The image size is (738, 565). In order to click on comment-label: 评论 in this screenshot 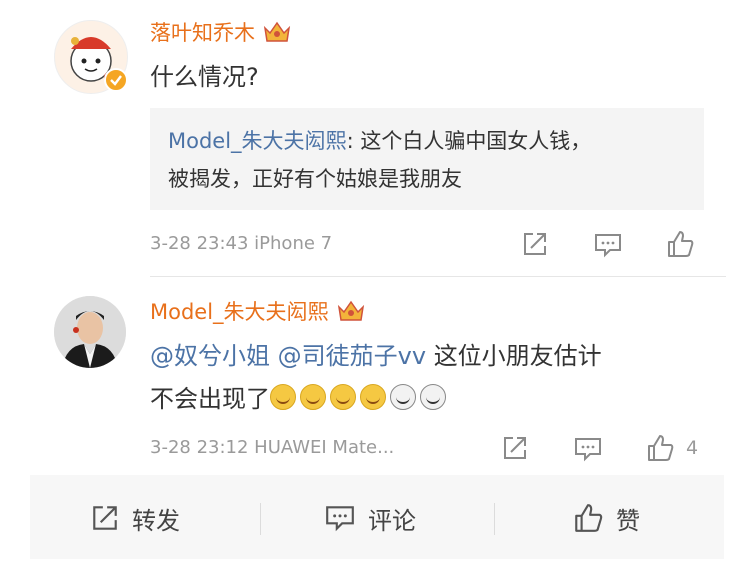, I will do `click(392, 520)`.